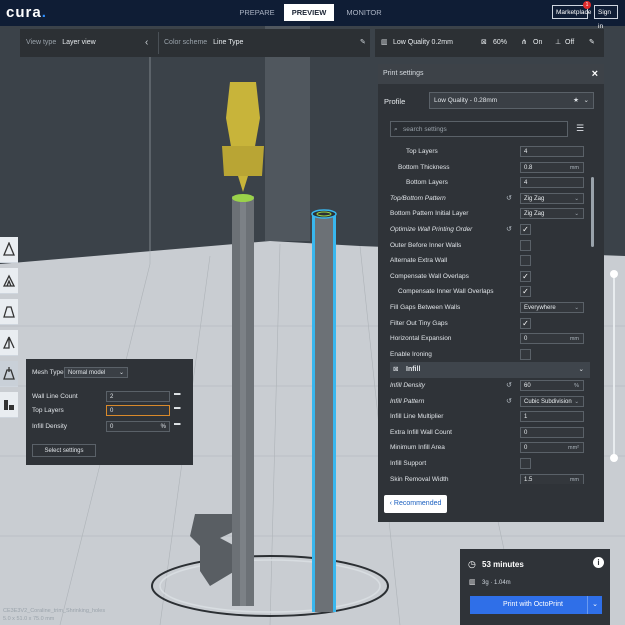  Describe the element at coordinates (503, 564) in the screenshot. I see `estimated-time: 53 minutes` at that location.